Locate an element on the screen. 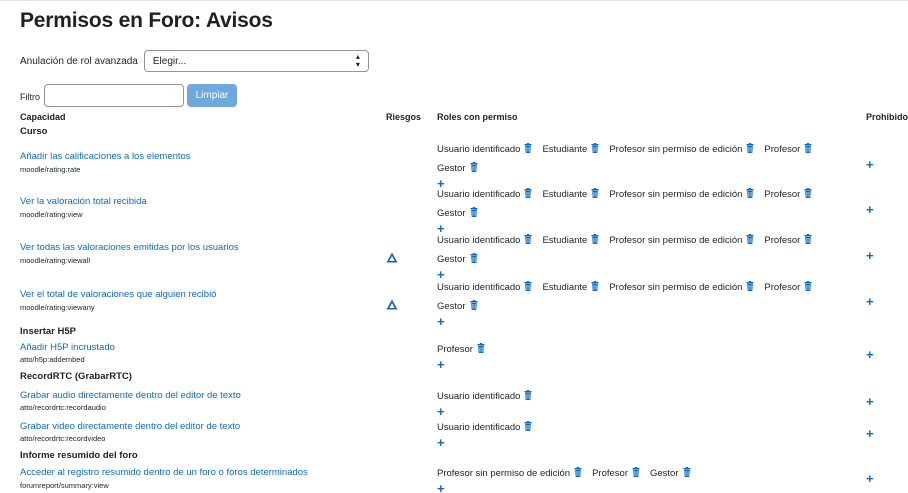  updown-arrows-icon: ▴ ▾ is located at coordinates (357, 60).